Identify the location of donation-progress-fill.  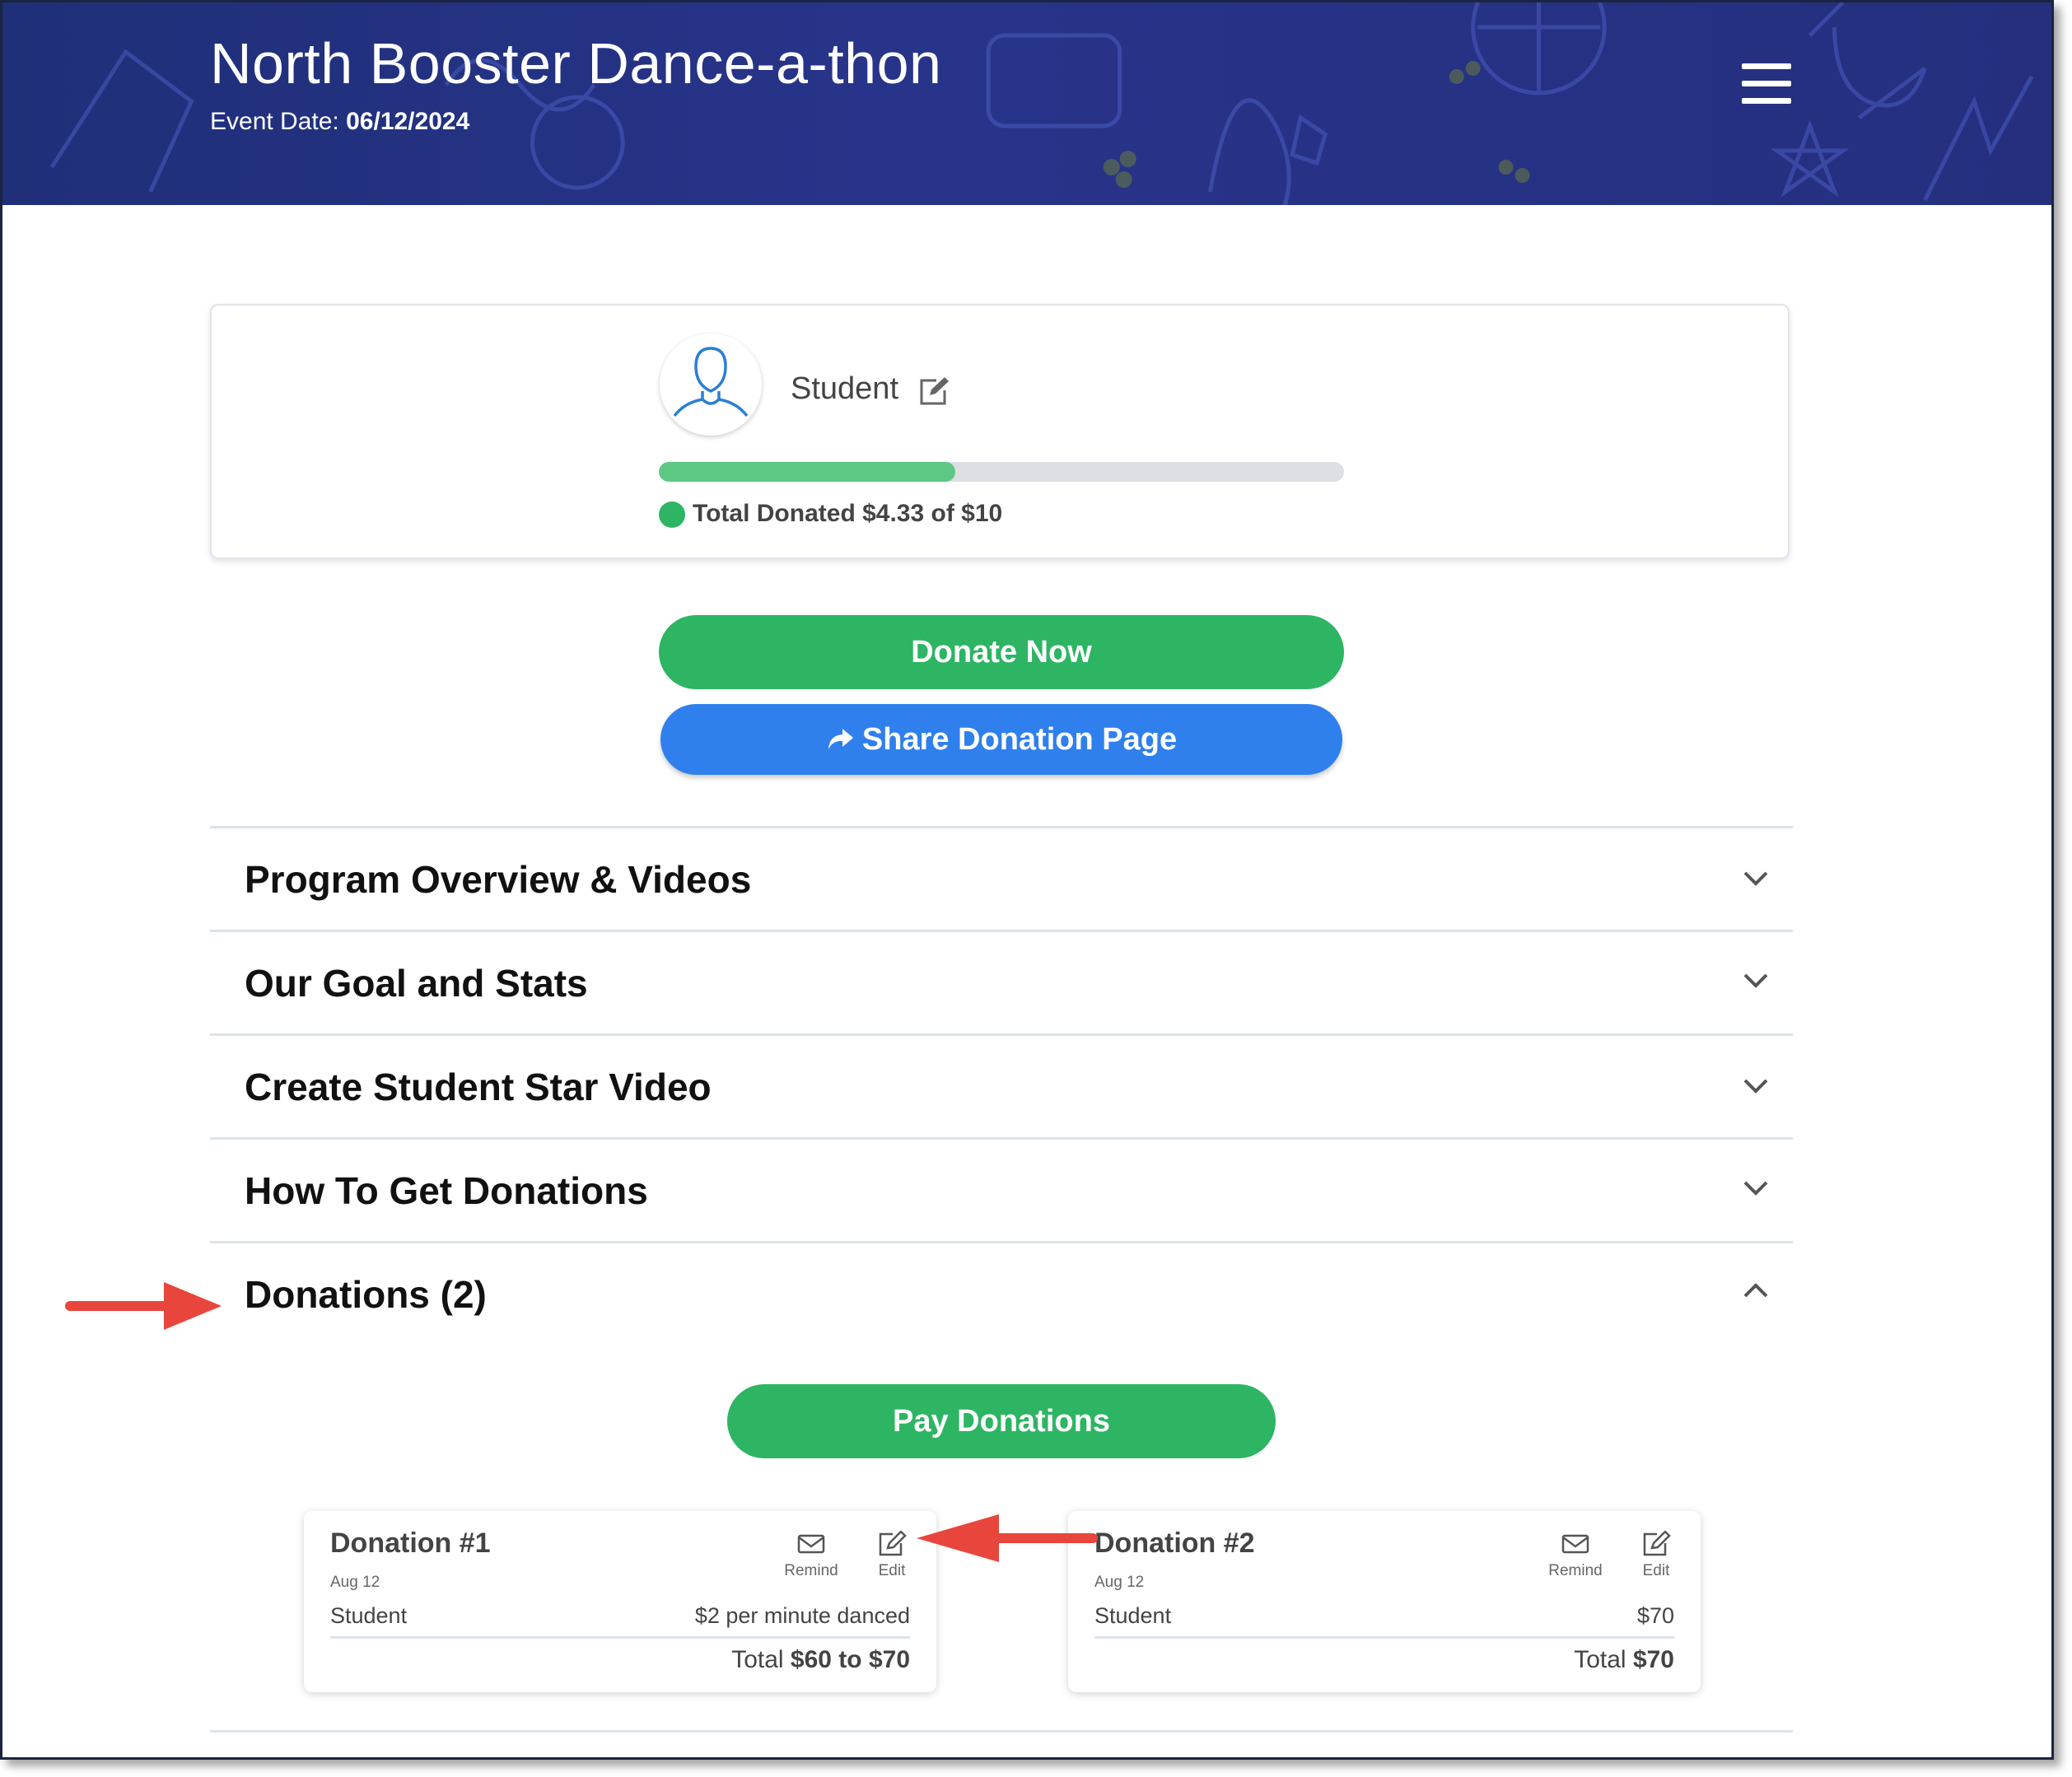
(807, 472).